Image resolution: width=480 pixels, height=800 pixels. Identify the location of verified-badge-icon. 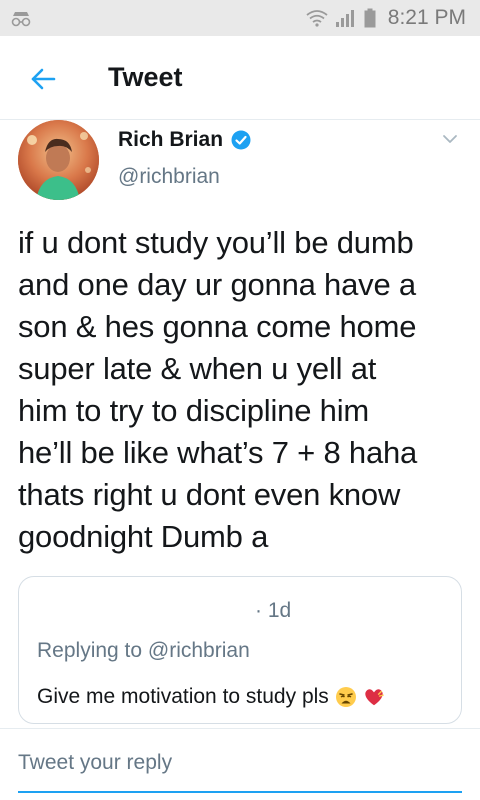
(241, 140).